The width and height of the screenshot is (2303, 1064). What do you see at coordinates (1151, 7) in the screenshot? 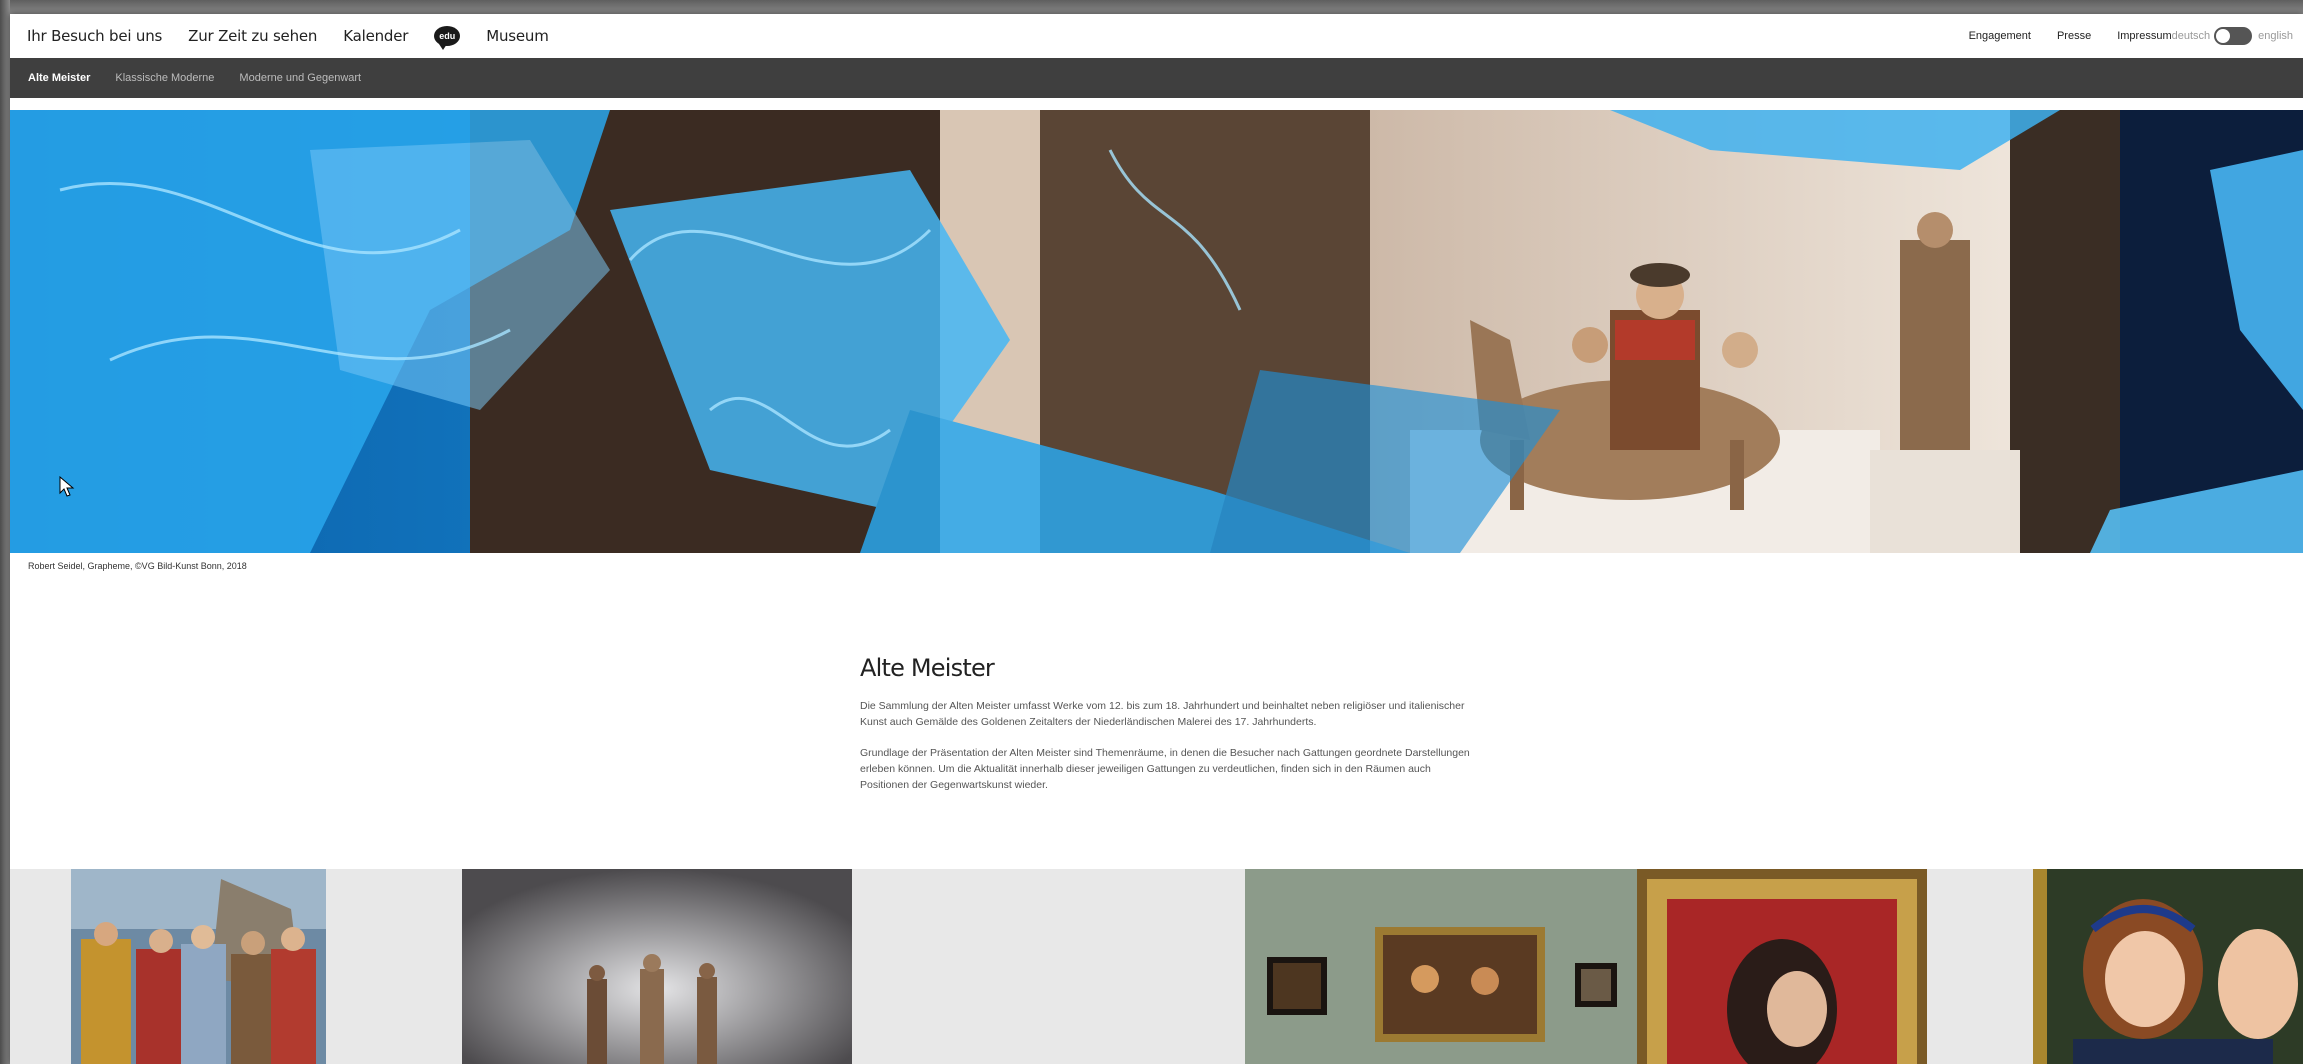
I see `window-top-edge` at bounding box center [1151, 7].